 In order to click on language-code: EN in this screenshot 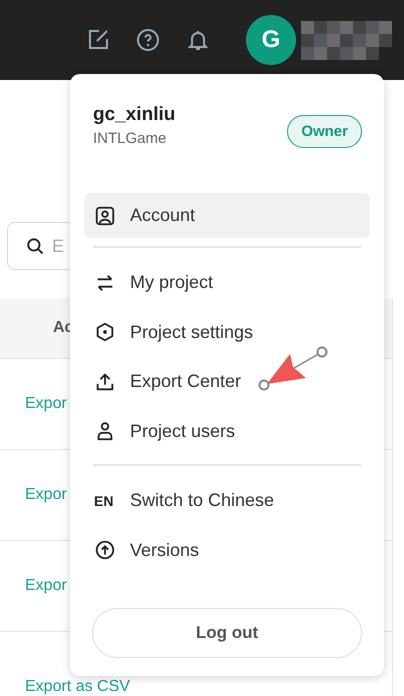, I will do `click(104, 500)`.